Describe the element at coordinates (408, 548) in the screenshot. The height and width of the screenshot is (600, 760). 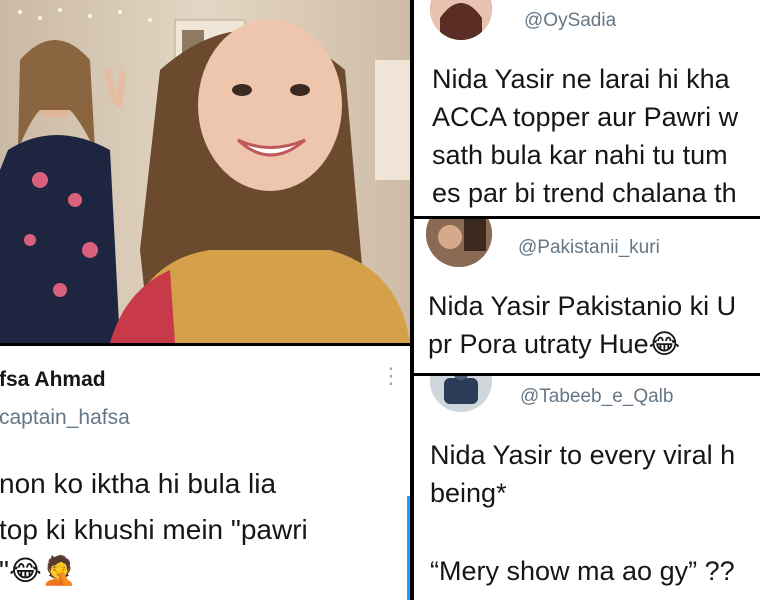
I see `scroll-indicator` at that location.